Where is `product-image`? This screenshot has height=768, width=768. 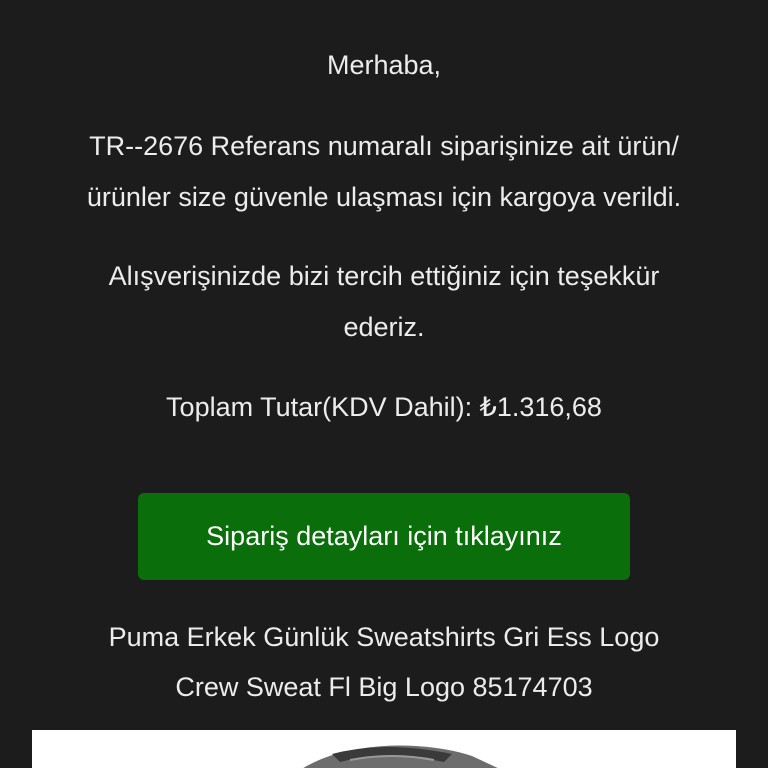
product-image is located at coordinates (384, 749).